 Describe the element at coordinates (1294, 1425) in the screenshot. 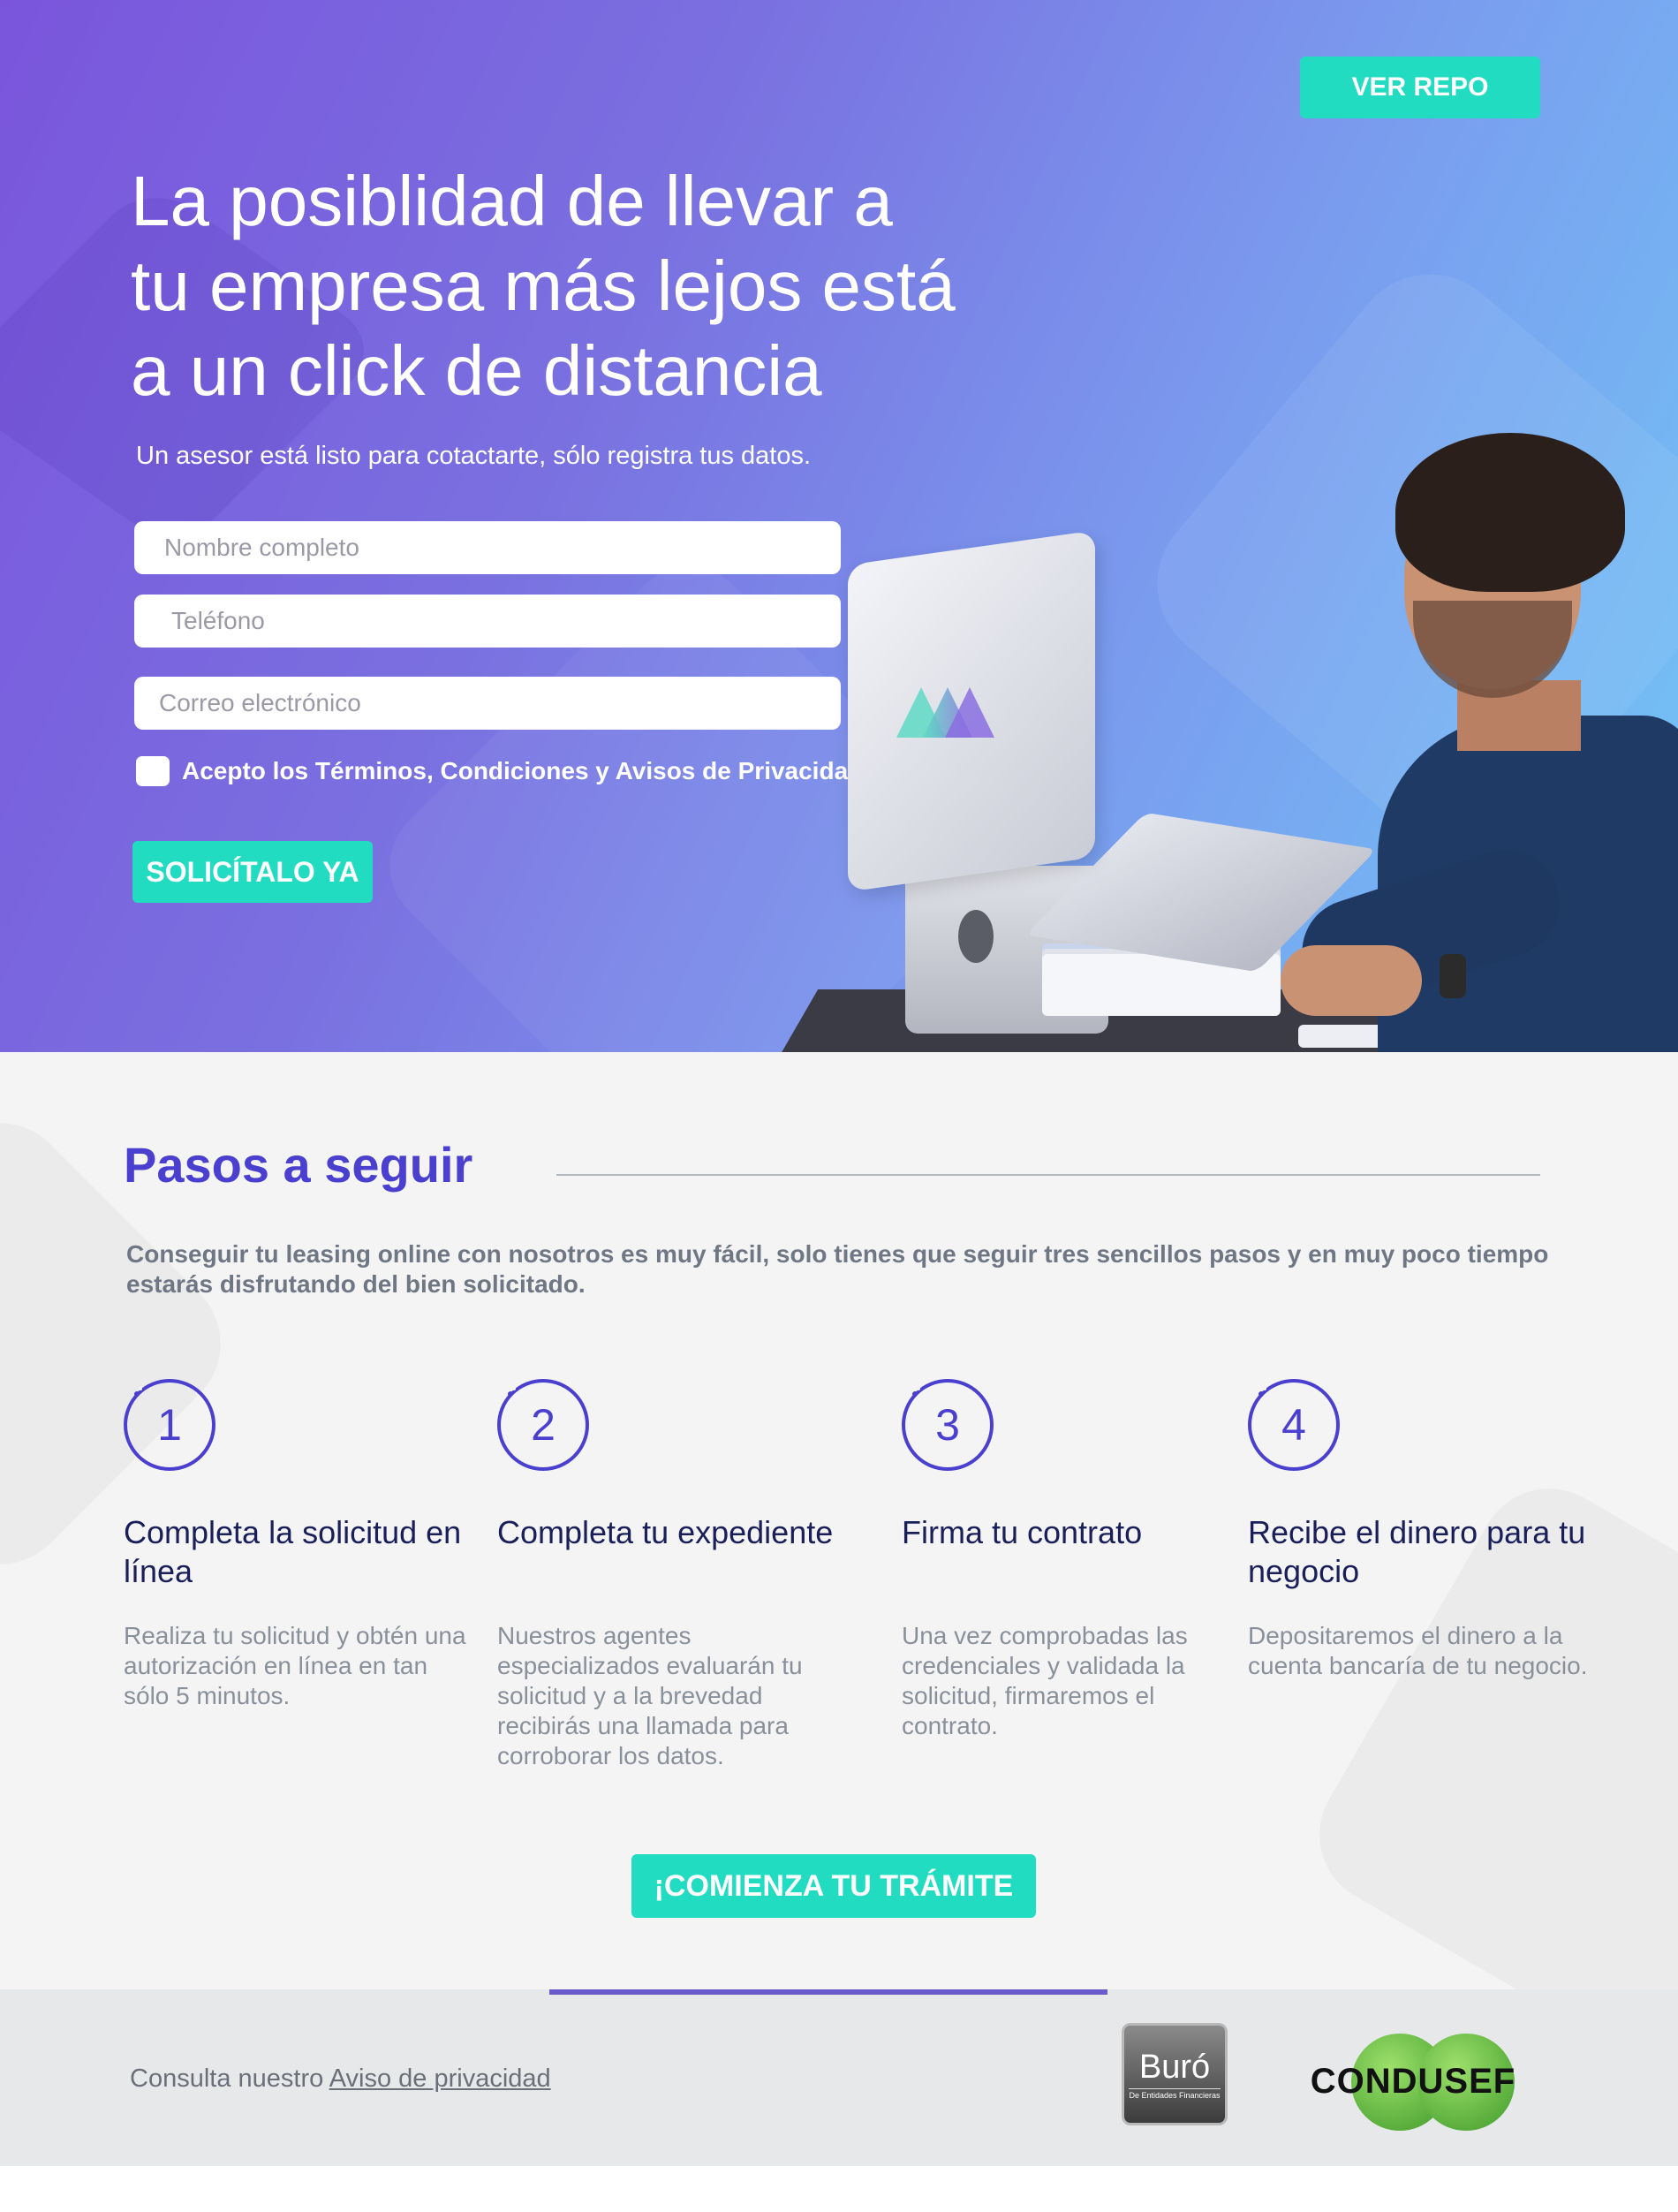

I see `step-number-circle: 4` at that location.